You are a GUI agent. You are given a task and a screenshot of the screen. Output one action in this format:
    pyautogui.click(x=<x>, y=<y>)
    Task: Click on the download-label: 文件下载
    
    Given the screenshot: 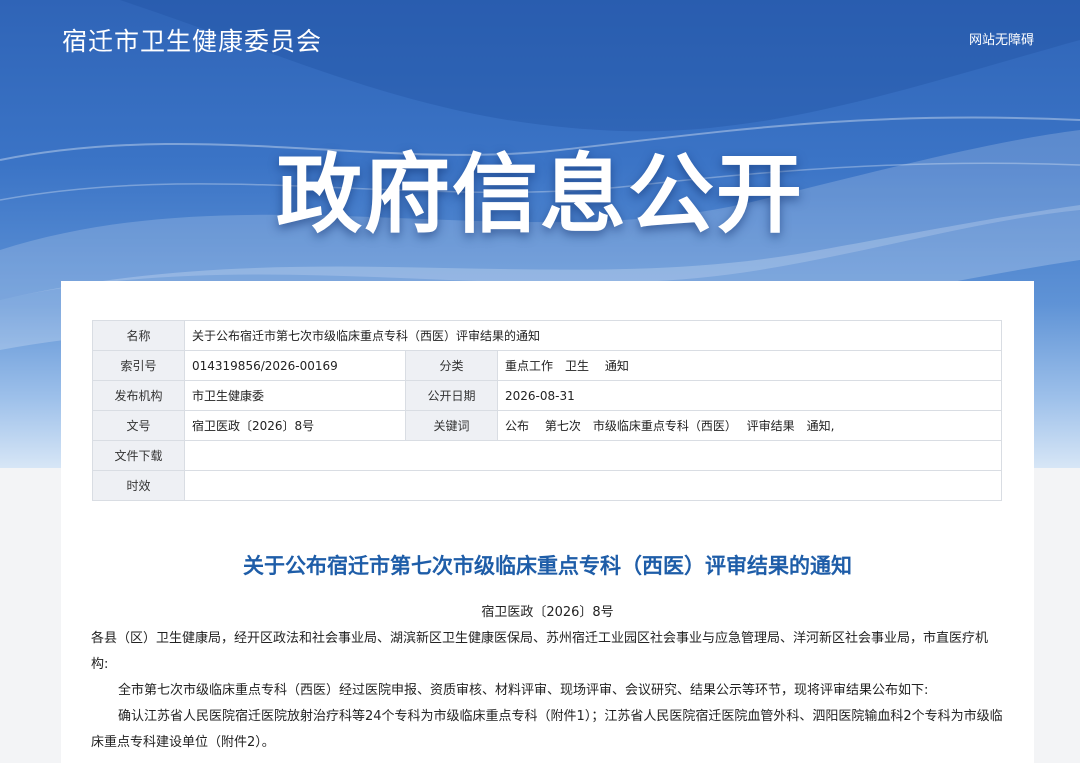 What is the action you would take?
    pyautogui.click(x=138, y=455)
    